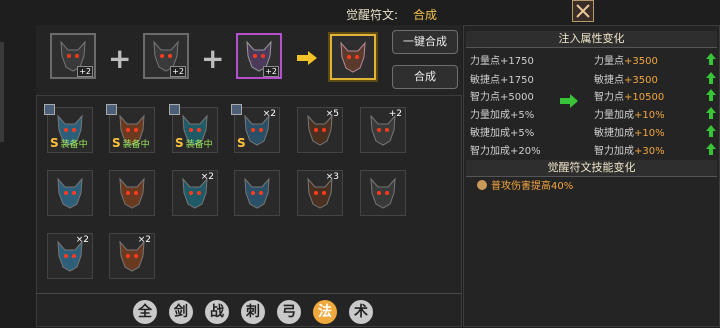 The image size is (720, 328). I want to click on stat-after: 敏捷加成+10%, so click(629, 131).